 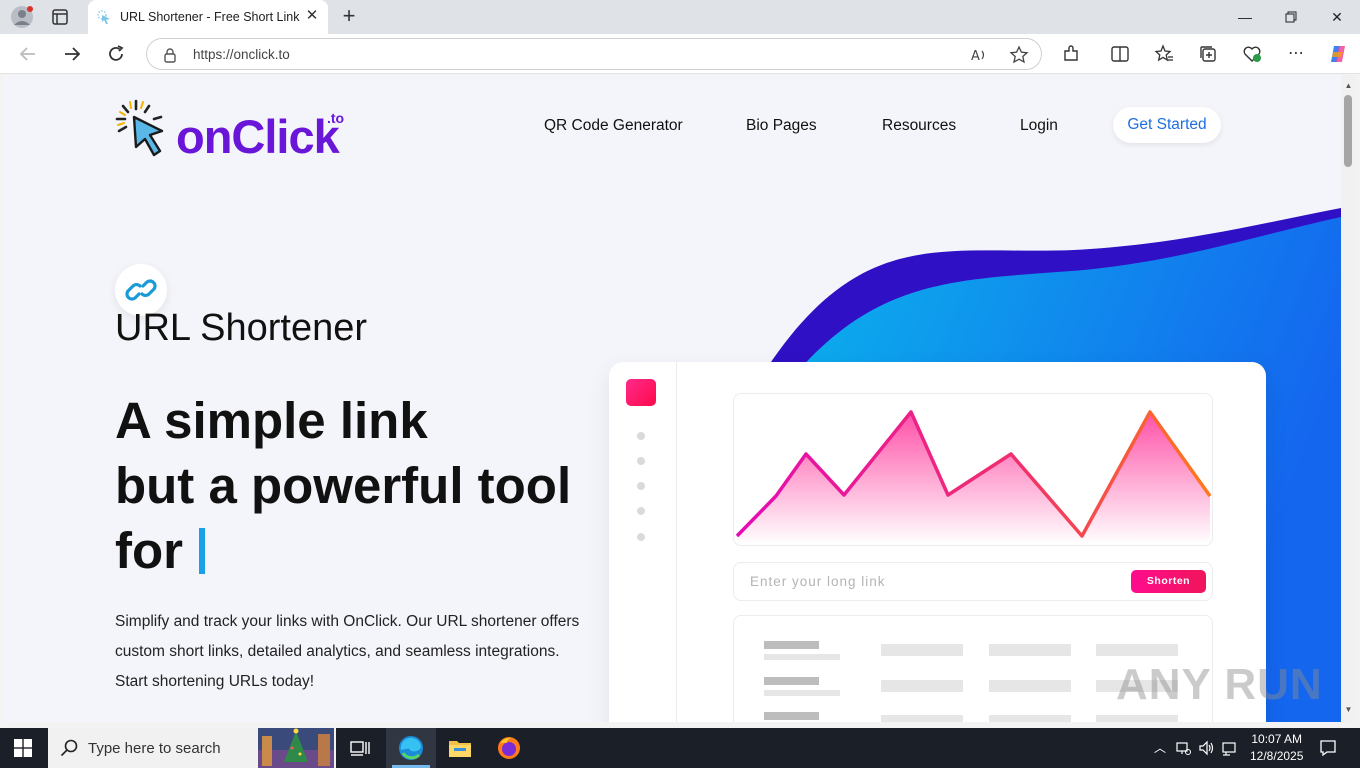 I want to click on favorite-star-icon, so click(x=1019, y=55).